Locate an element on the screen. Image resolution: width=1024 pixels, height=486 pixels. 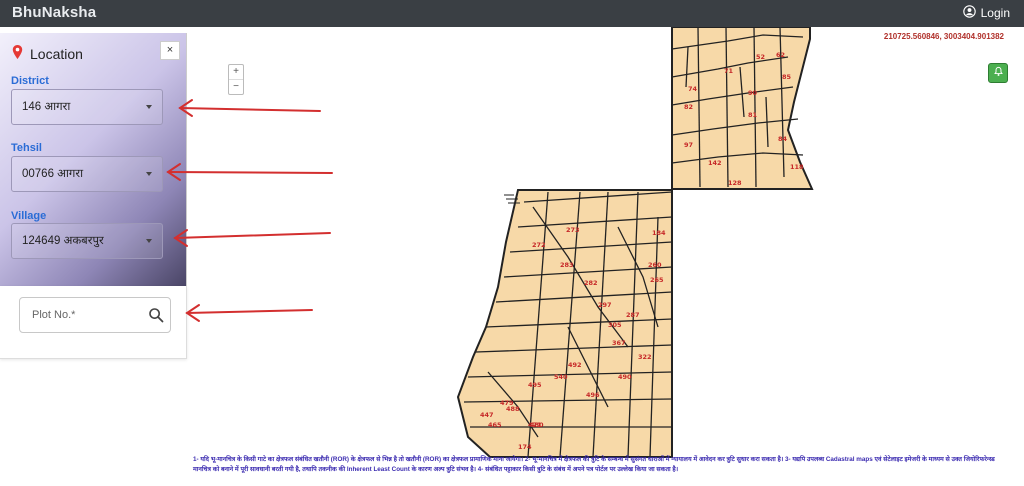
plot-number-input is located at coordinates (87, 315).